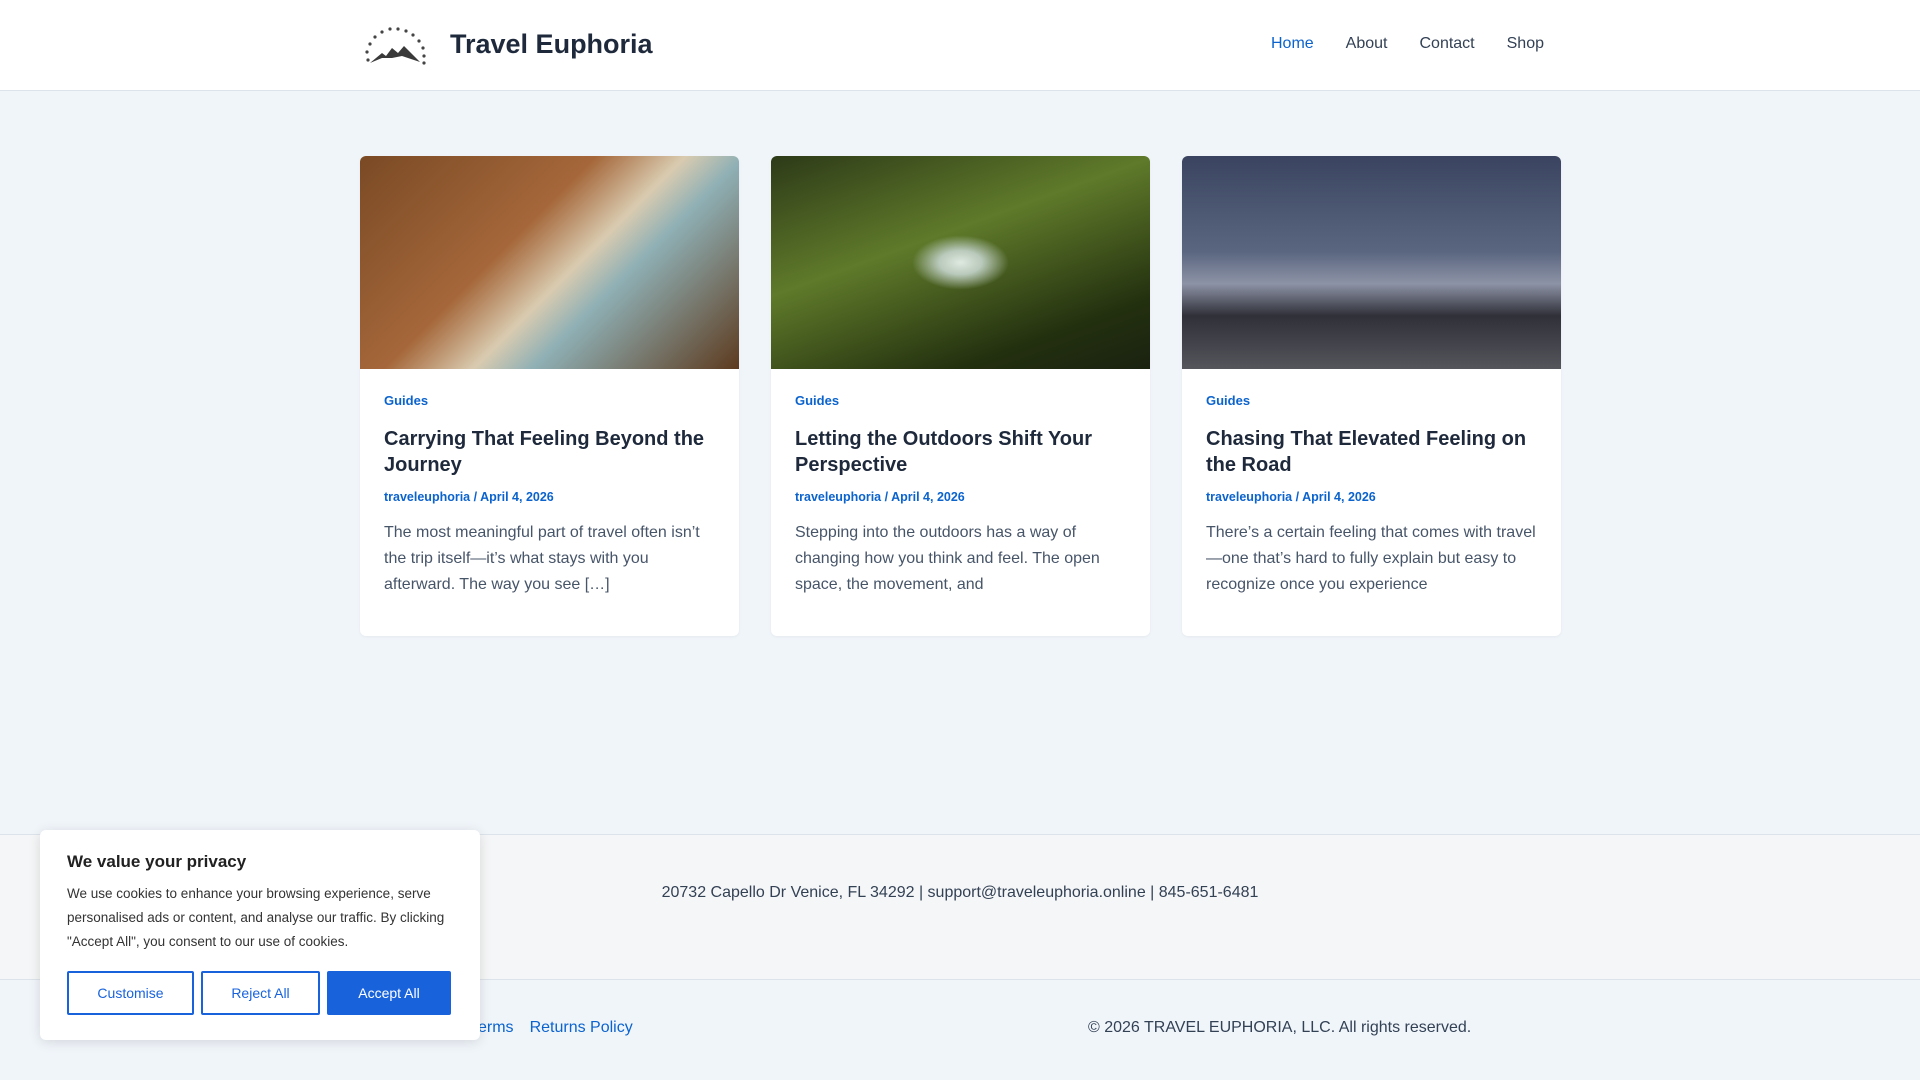 The image size is (1920, 1080). Describe the element at coordinates (130, 993) in the screenshot. I see `customise-button: Customise` at that location.